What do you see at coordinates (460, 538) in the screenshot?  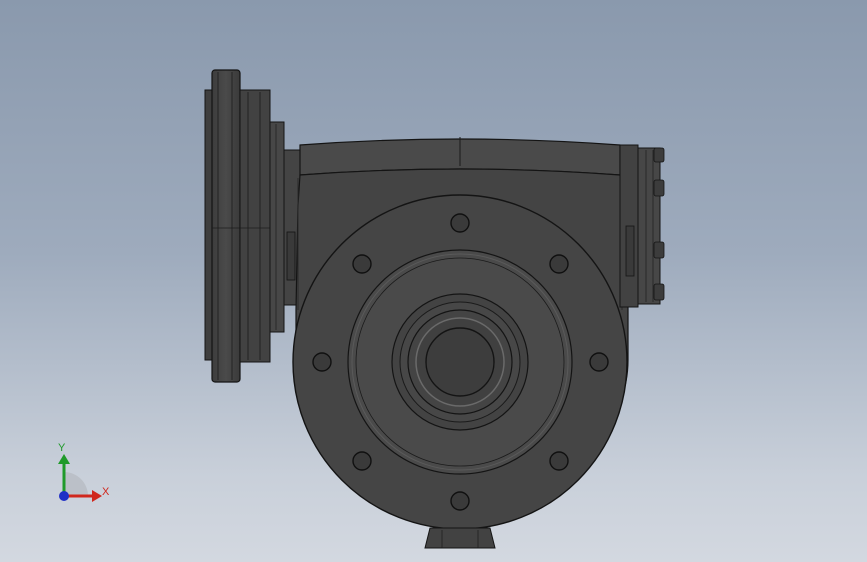 I see `housing-foot` at bounding box center [460, 538].